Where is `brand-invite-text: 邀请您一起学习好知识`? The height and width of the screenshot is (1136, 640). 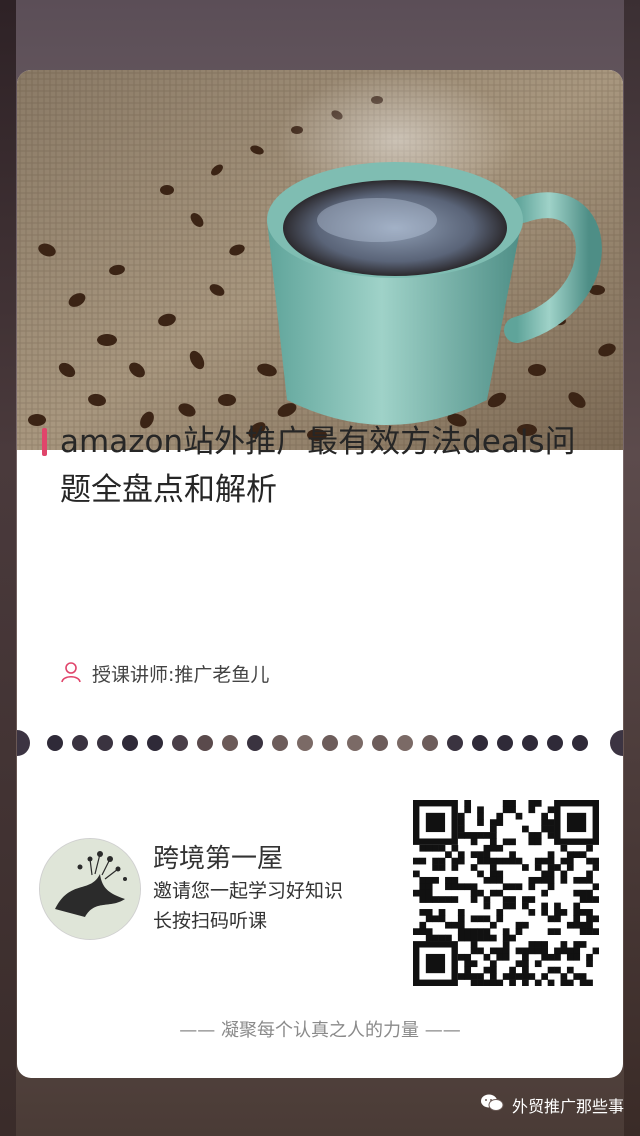
brand-invite-text: 邀请您一起学习好知识 is located at coordinates (248, 891).